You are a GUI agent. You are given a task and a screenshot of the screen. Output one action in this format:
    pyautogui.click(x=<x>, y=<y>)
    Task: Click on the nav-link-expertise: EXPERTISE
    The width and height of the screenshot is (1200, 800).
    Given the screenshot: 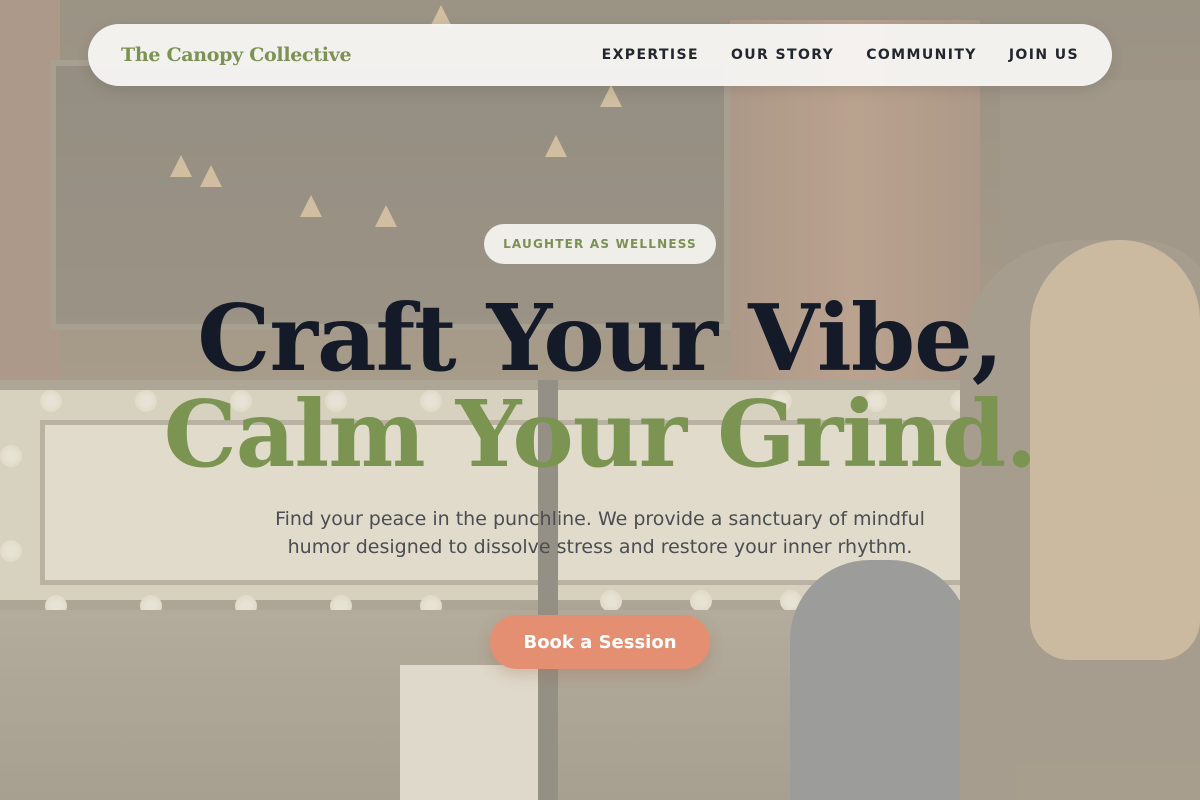 What is the action you would take?
    pyautogui.click(x=650, y=55)
    